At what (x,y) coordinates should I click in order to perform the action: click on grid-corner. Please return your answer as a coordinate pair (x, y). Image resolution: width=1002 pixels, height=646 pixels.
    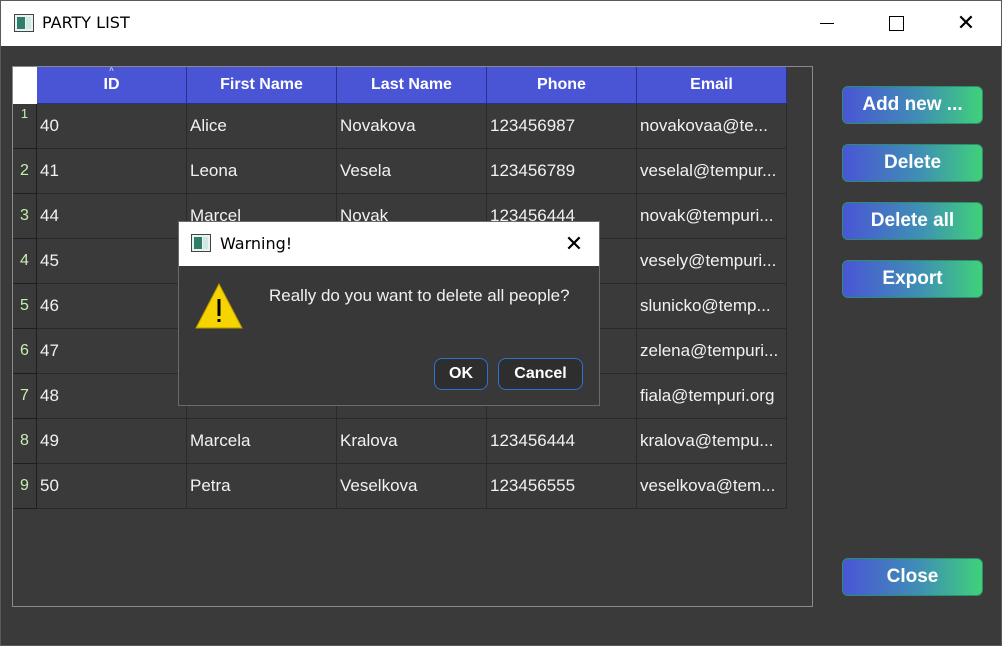
    Looking at the image, I should click on (25, 85).